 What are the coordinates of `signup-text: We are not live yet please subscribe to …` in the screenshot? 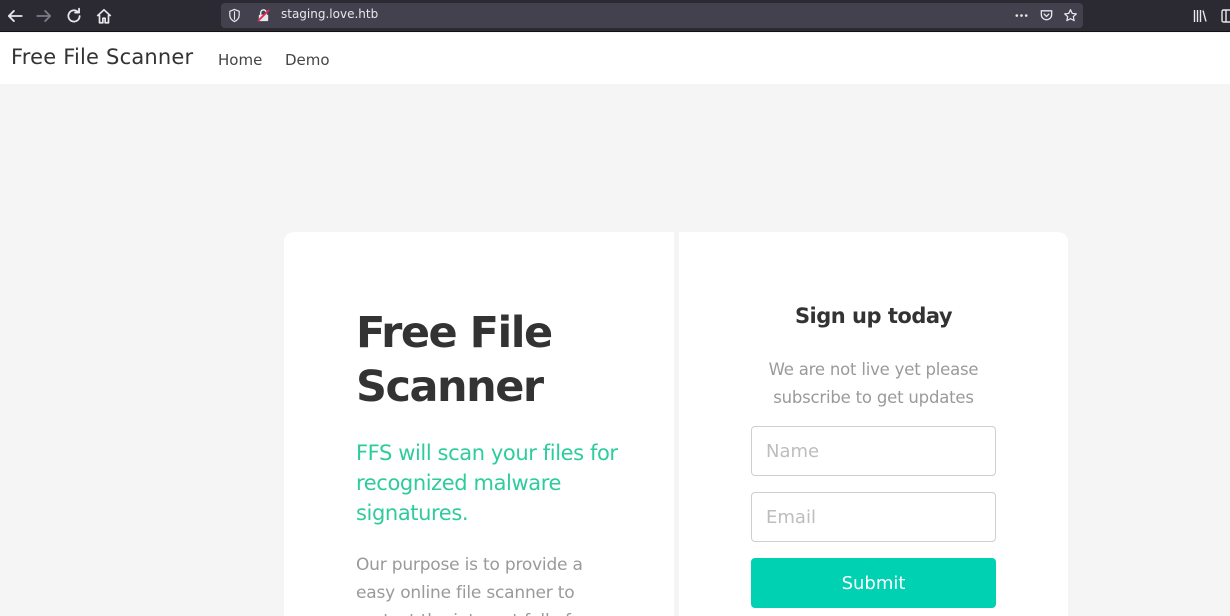 It's located at (873, 383).